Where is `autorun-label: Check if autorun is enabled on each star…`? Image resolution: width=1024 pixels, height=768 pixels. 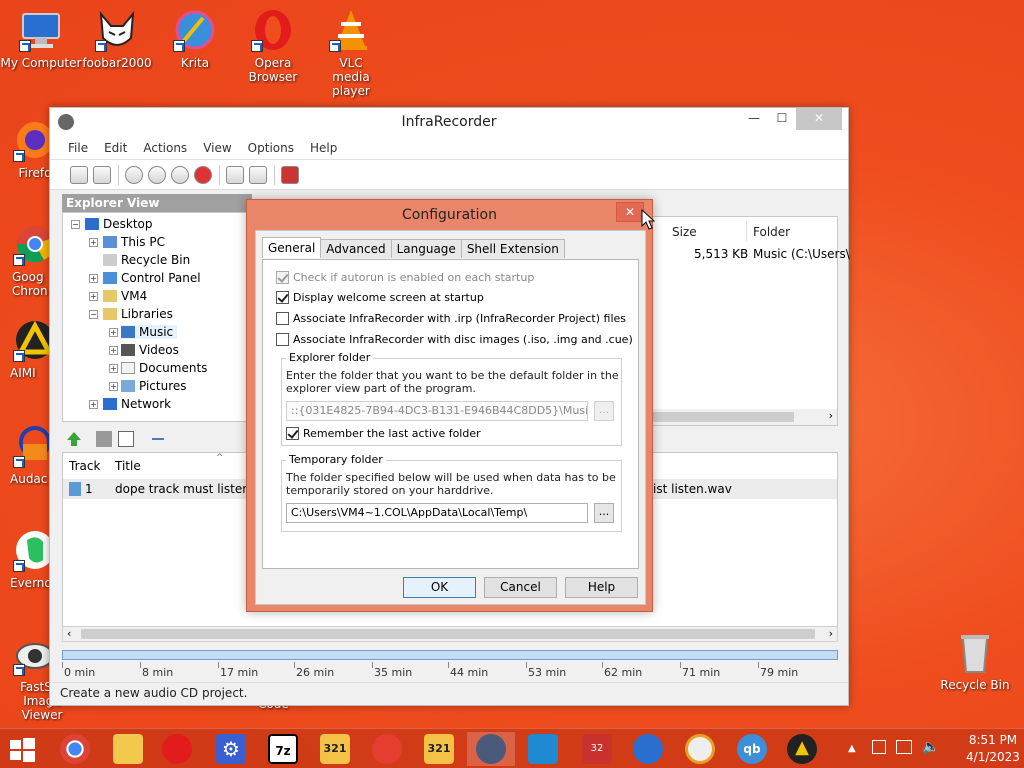 autorun-label: Check if autorun is enabled on each star… is located at coordinates (414, 277).